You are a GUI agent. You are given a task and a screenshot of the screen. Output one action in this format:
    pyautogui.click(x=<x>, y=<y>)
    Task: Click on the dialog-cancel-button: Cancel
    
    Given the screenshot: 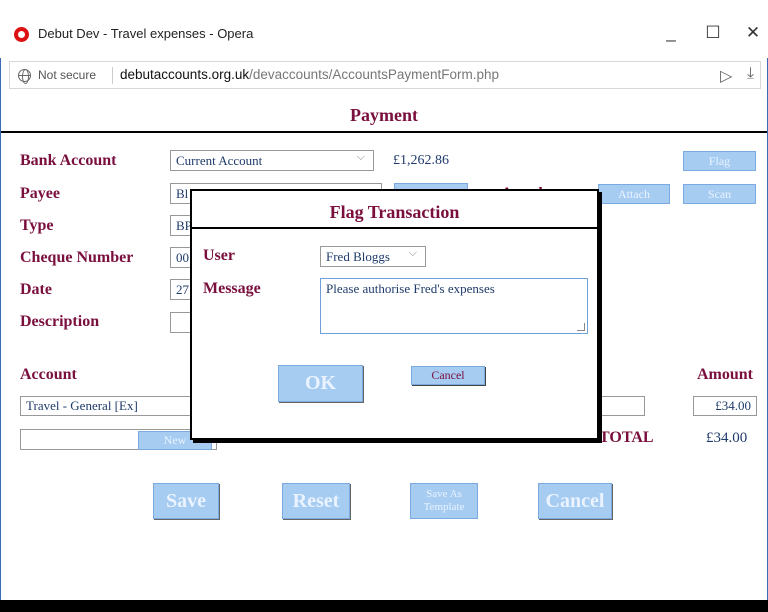 What is the action you would take?
    pyautogui.click(x=448, y=375)
    